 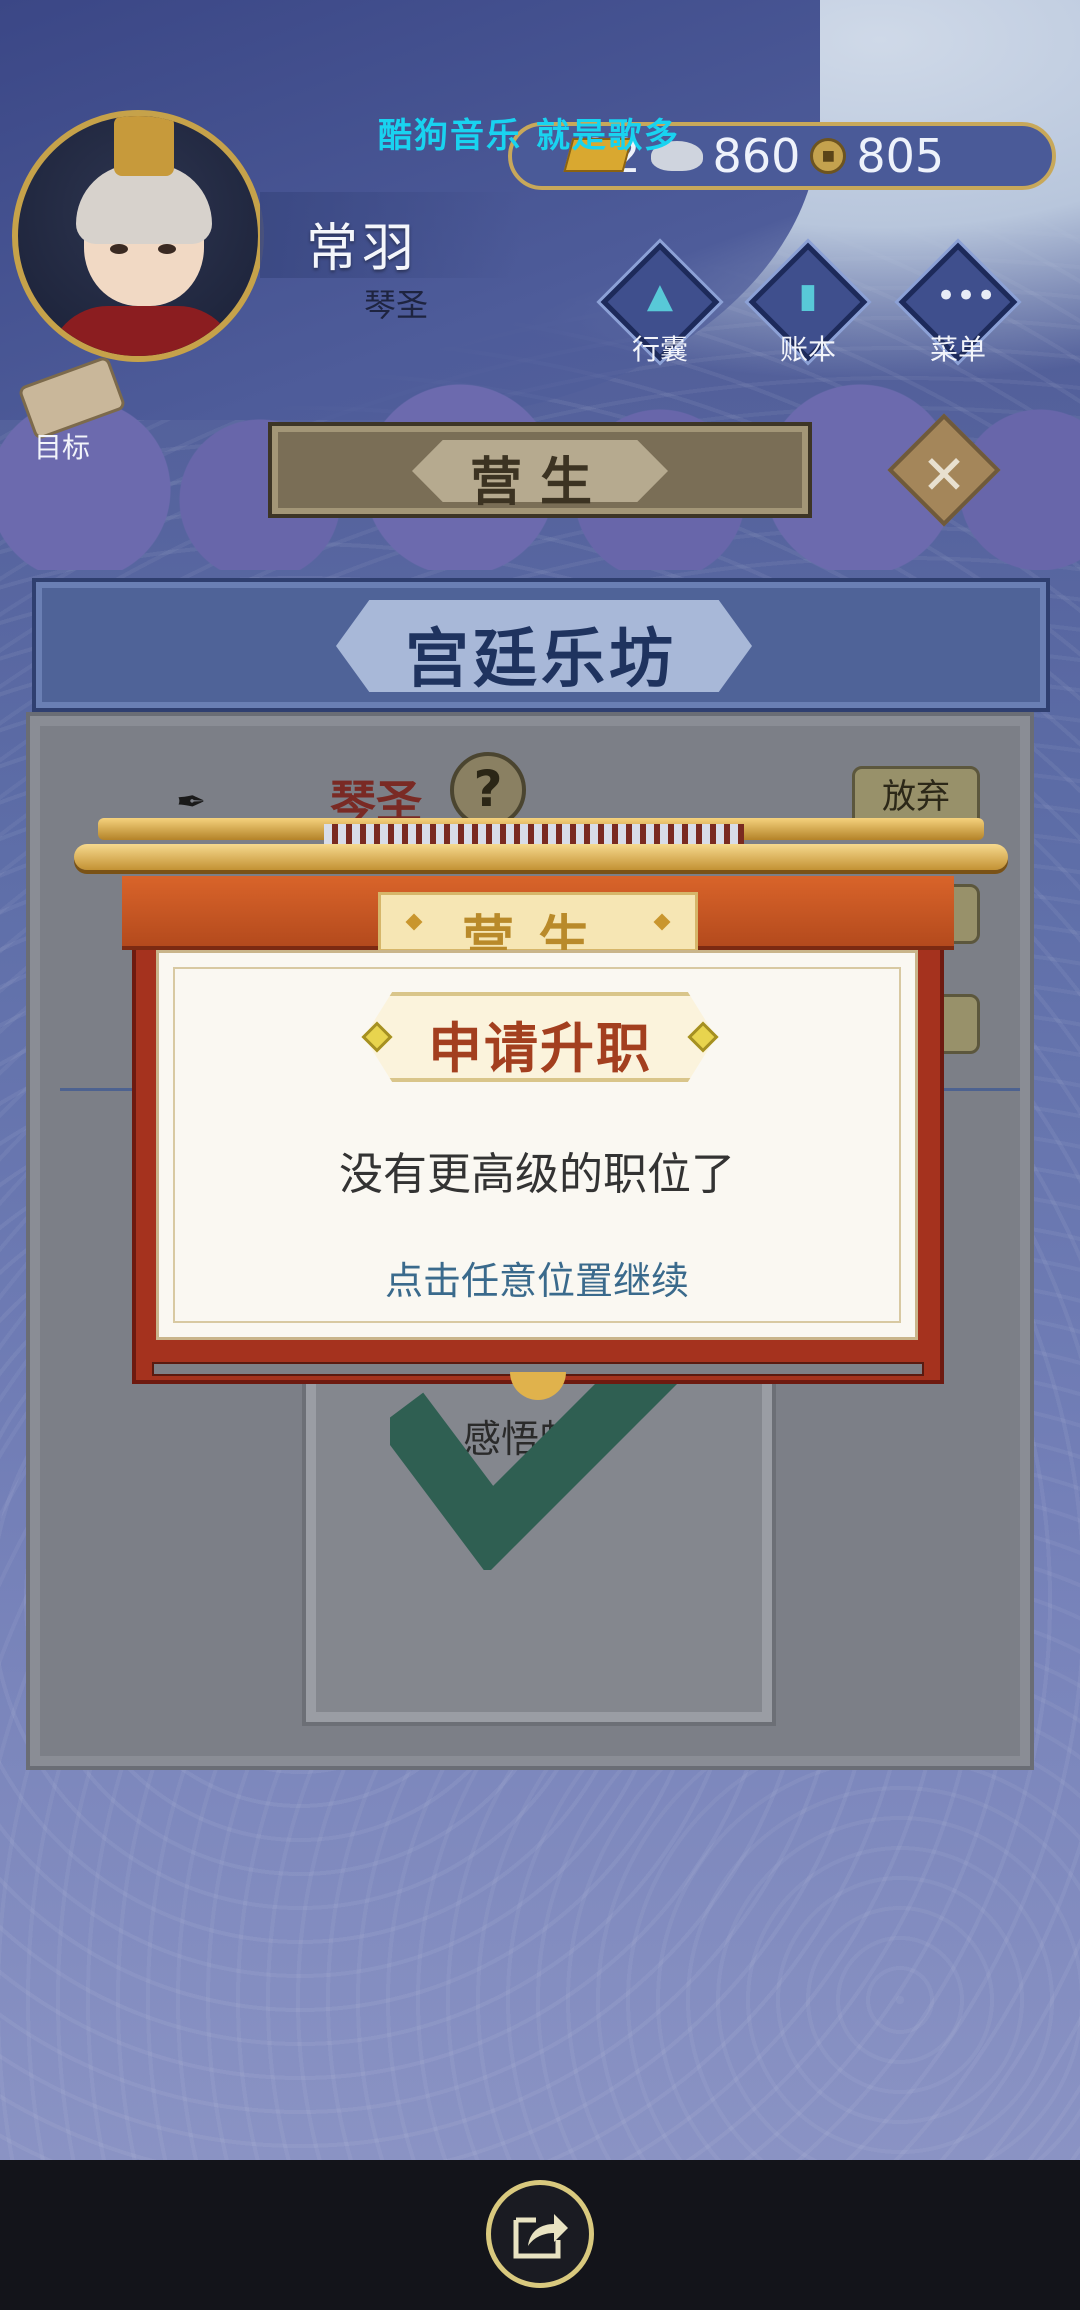 What do you see at coordinates (807, 349) in the screenshot?
I see `ledger-label: 账本` at bounding box center [807, 349].